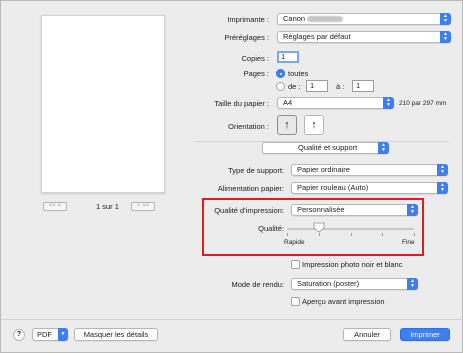 Image resolution: width=463 pixels, height=353 pixels. I want to click on quality-slider-thumb, so click(319, 227).